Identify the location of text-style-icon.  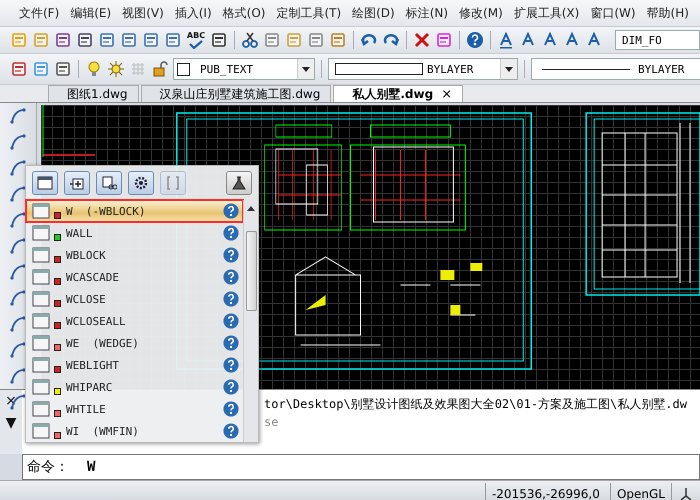
(506, 40).